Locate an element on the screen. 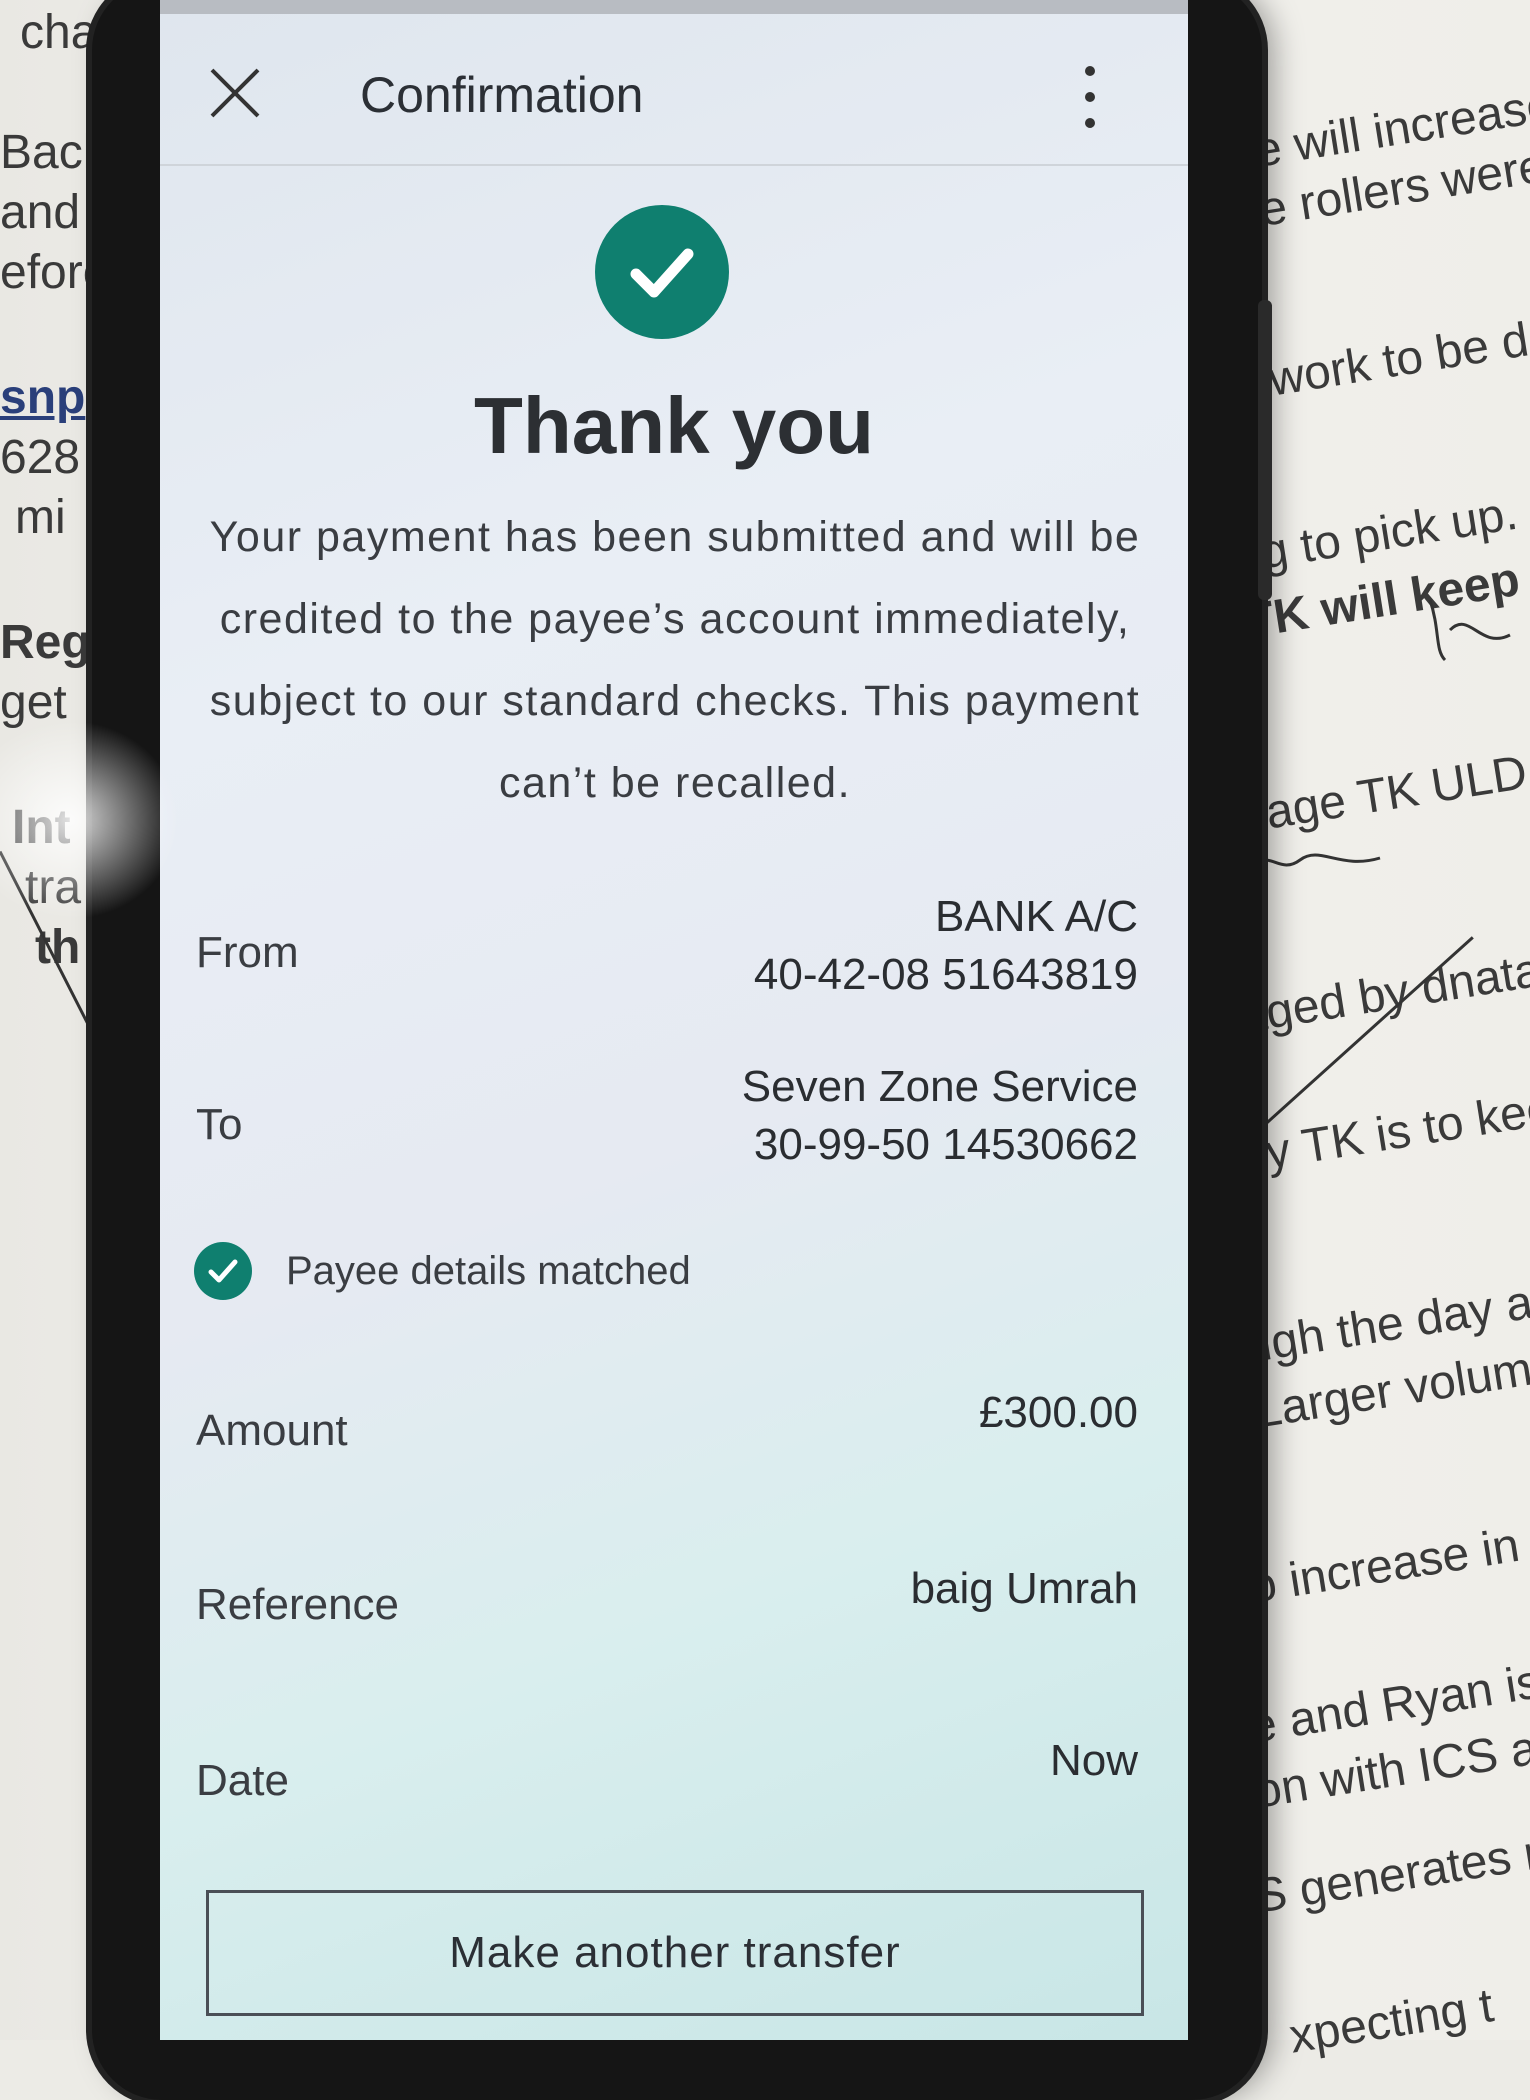  from-account-info: BANK A/C 40-42-08 51643819 is located at coordinates (946, 946).